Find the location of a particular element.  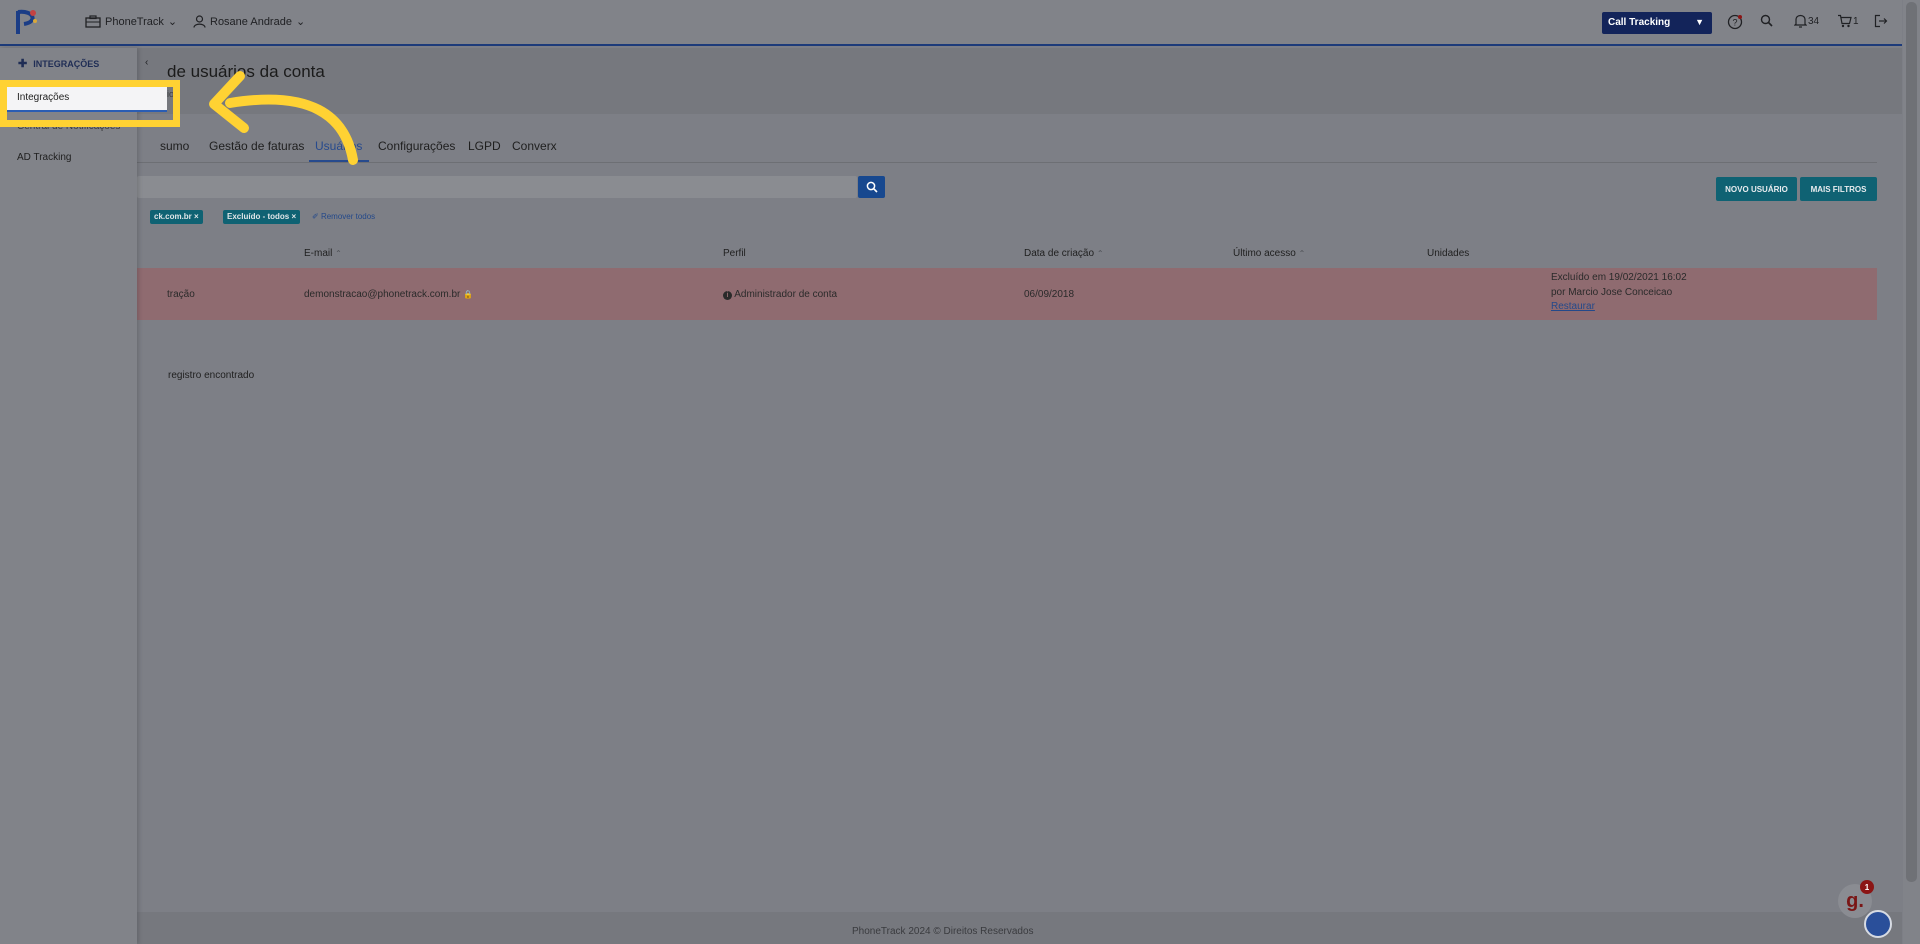

new-user-button: NOVO USUÁRIO is located at coordinates (1756, 189).